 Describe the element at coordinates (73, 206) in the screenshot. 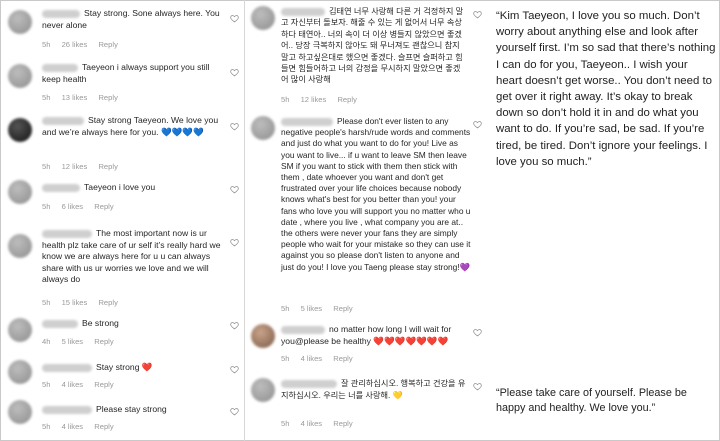

I see `comment-likes: 6 likes` at that location.